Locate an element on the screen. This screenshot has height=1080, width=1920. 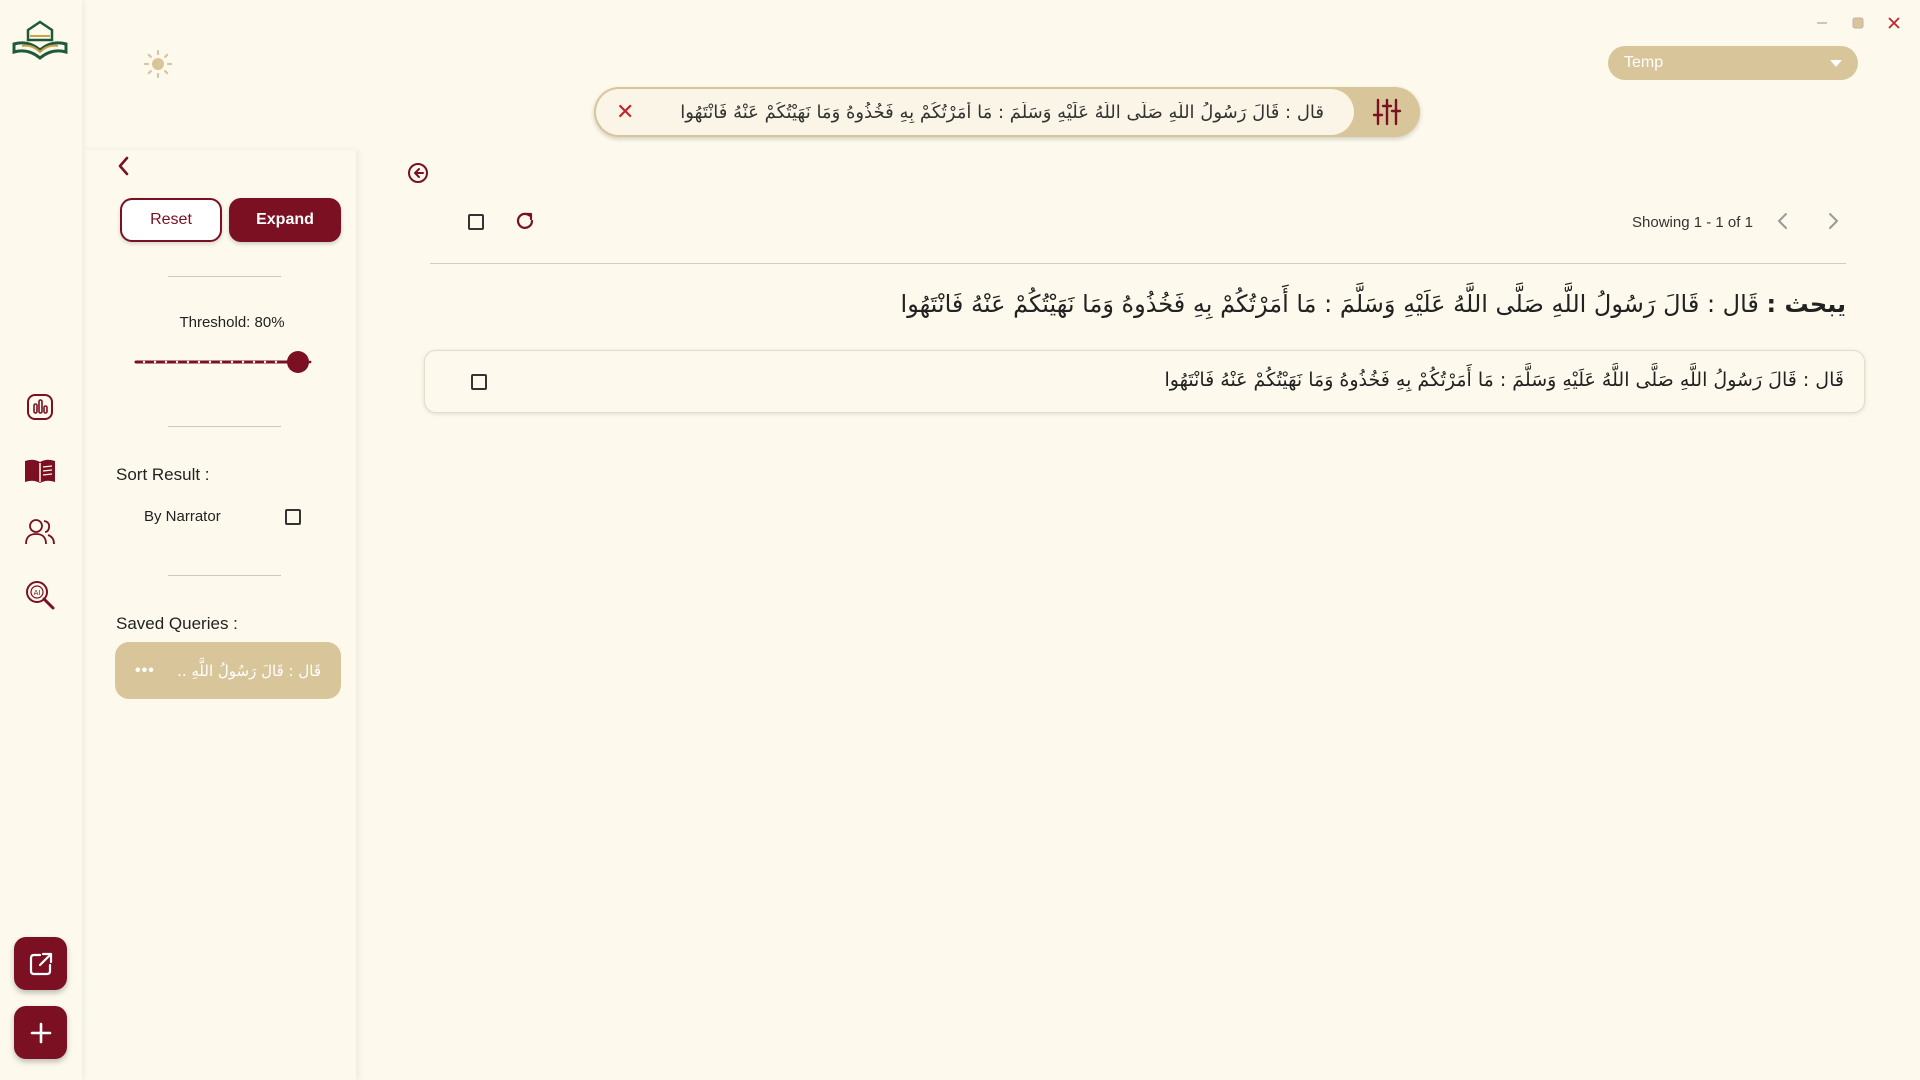
close-window-button is located at coordinates (1894, 23).